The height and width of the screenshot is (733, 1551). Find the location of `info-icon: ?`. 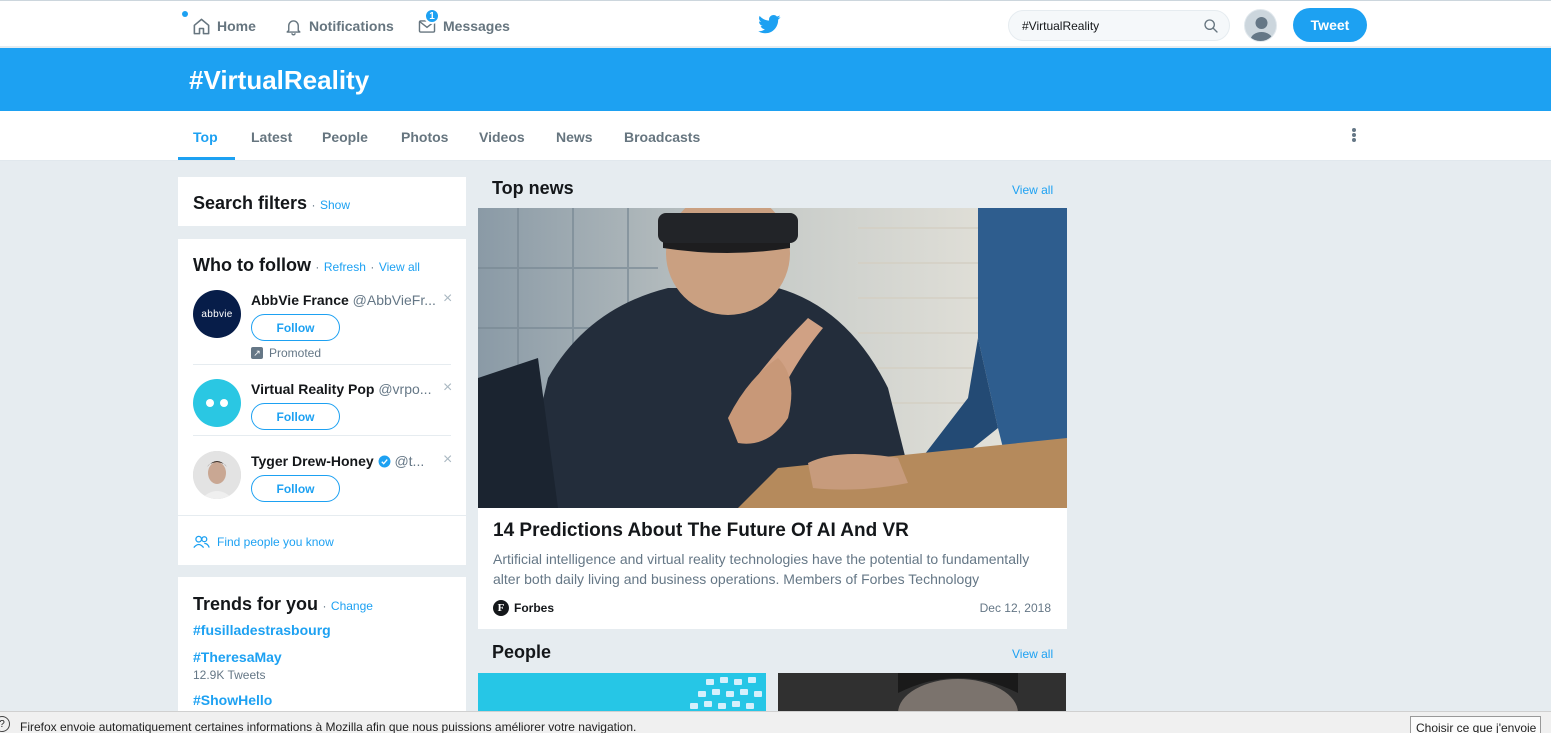

info-icon: ? is located at coordinates (5, 724).